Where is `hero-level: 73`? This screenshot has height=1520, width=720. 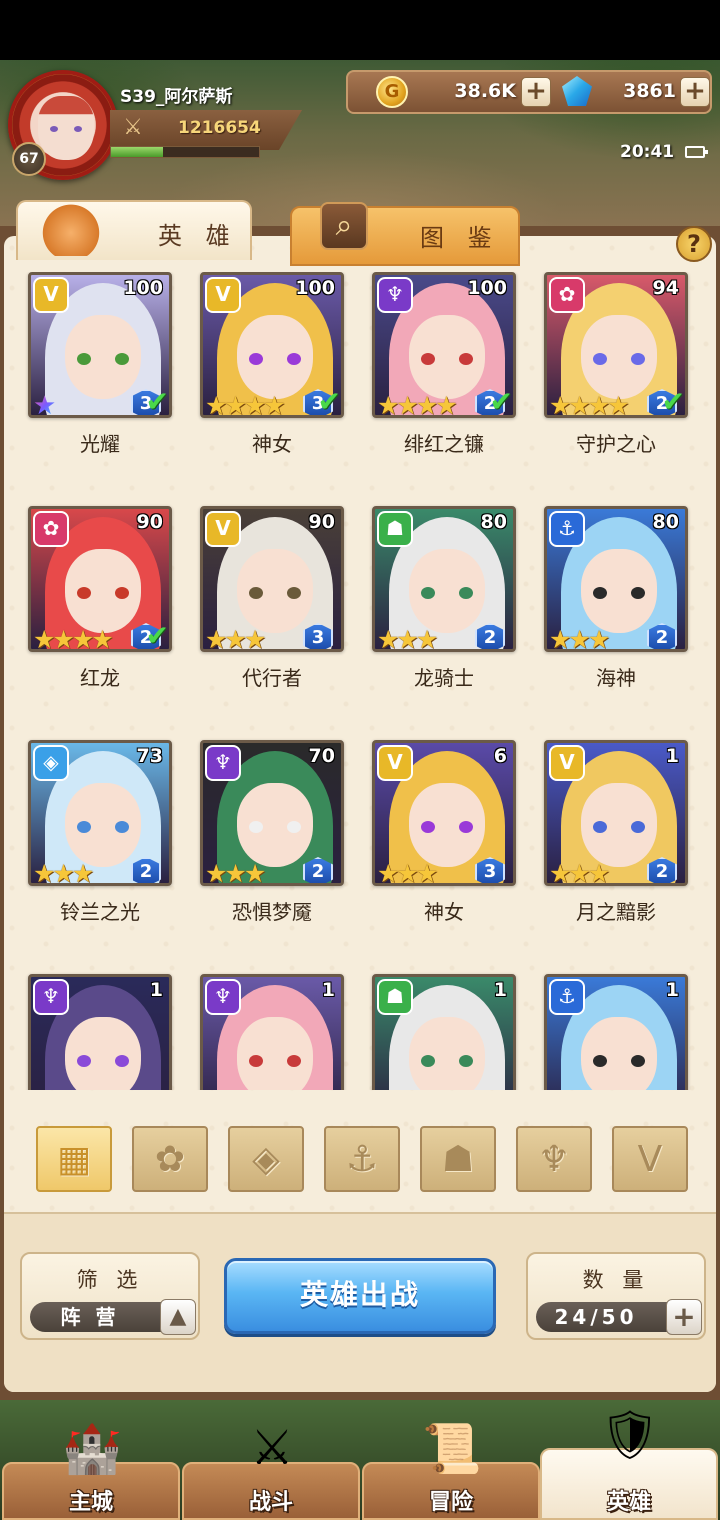
hero-level: 73 is located at coordinates (149, 756).